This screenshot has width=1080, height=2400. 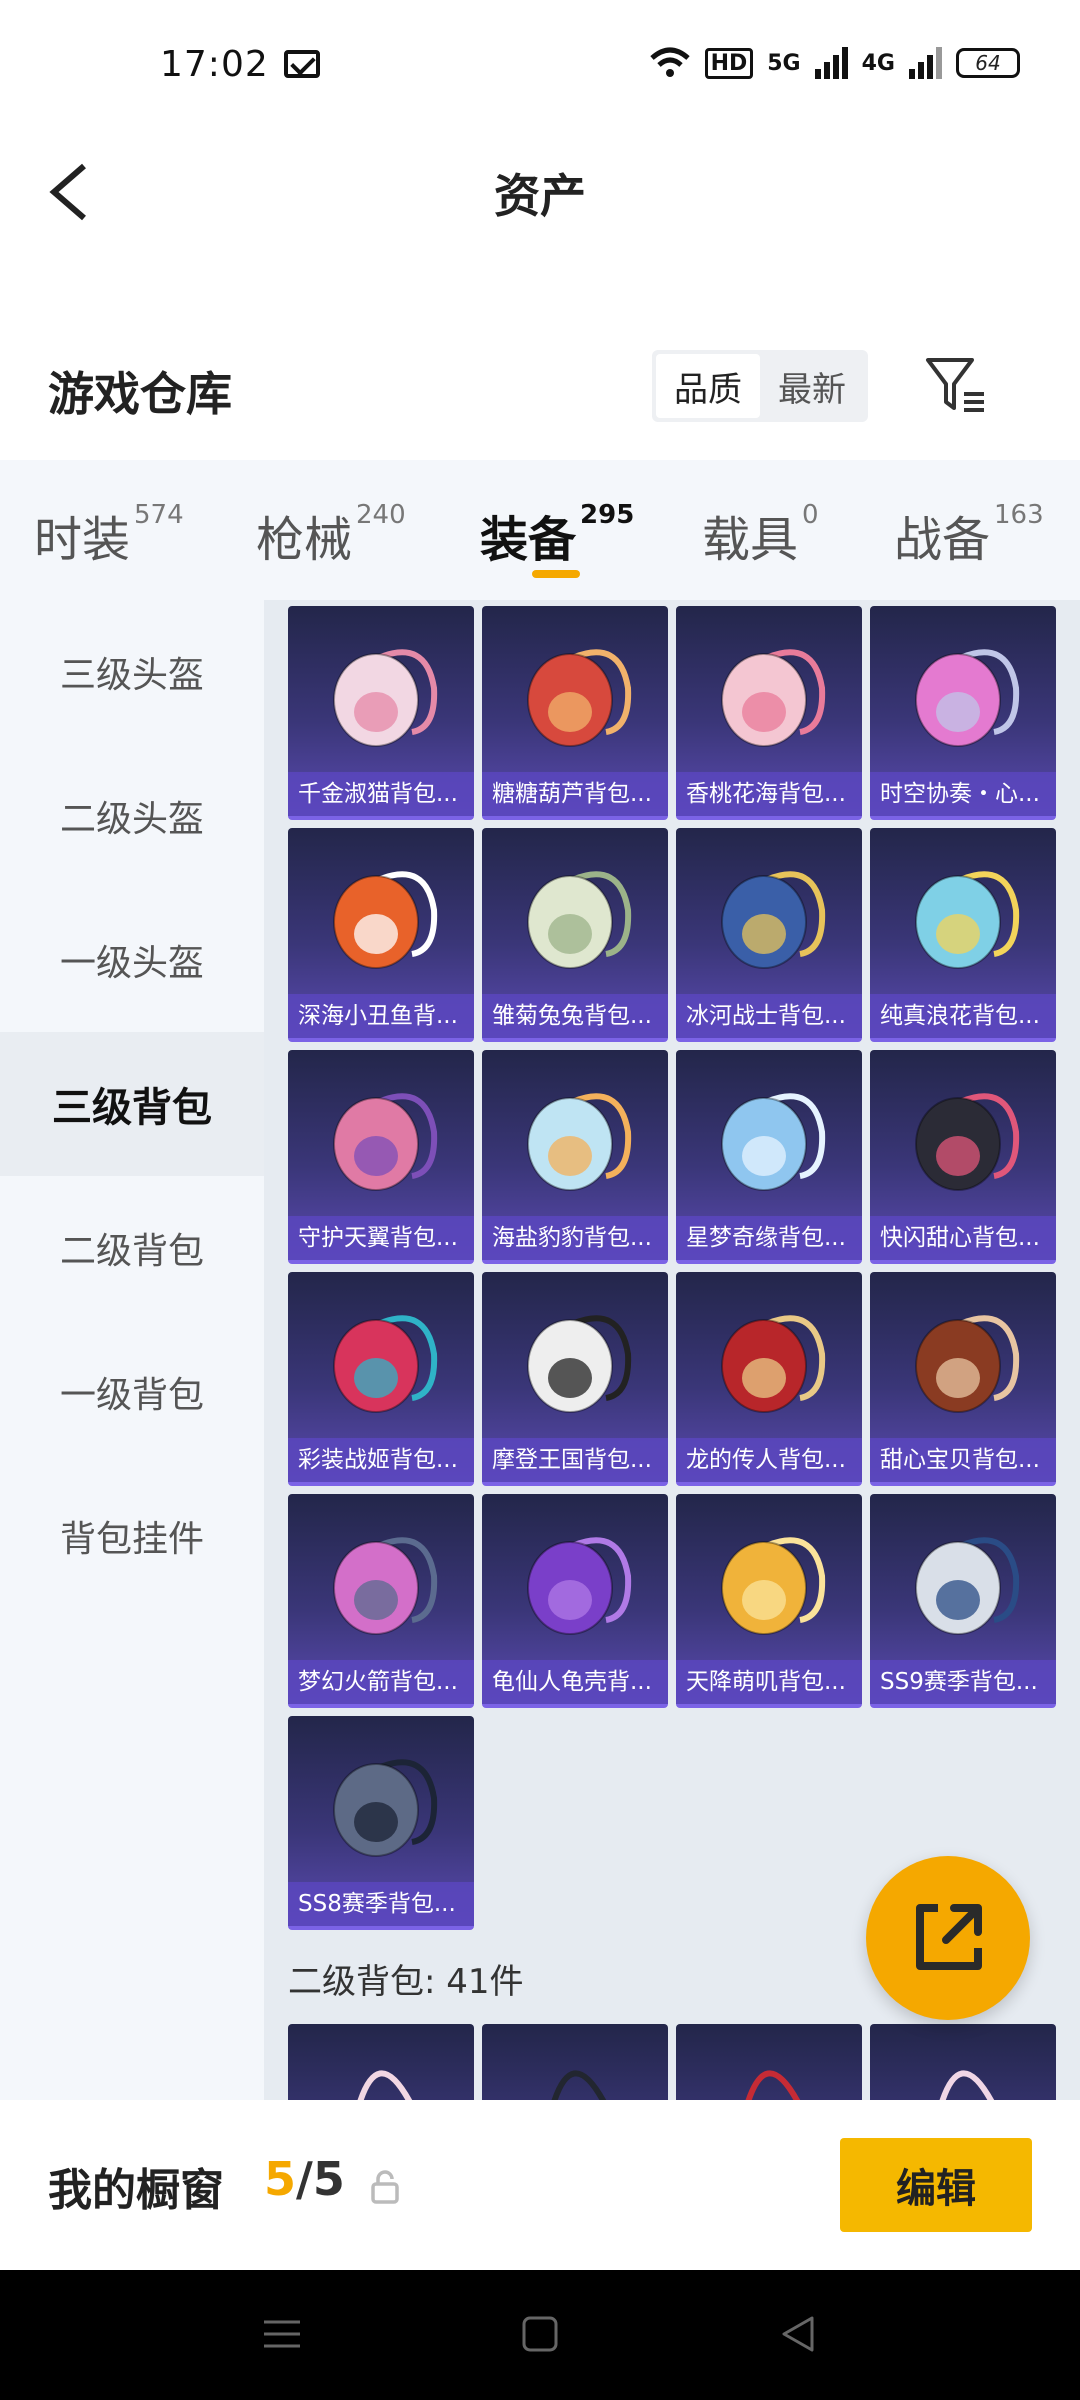 I want to click on share-button, so click(x=948, y=1938).